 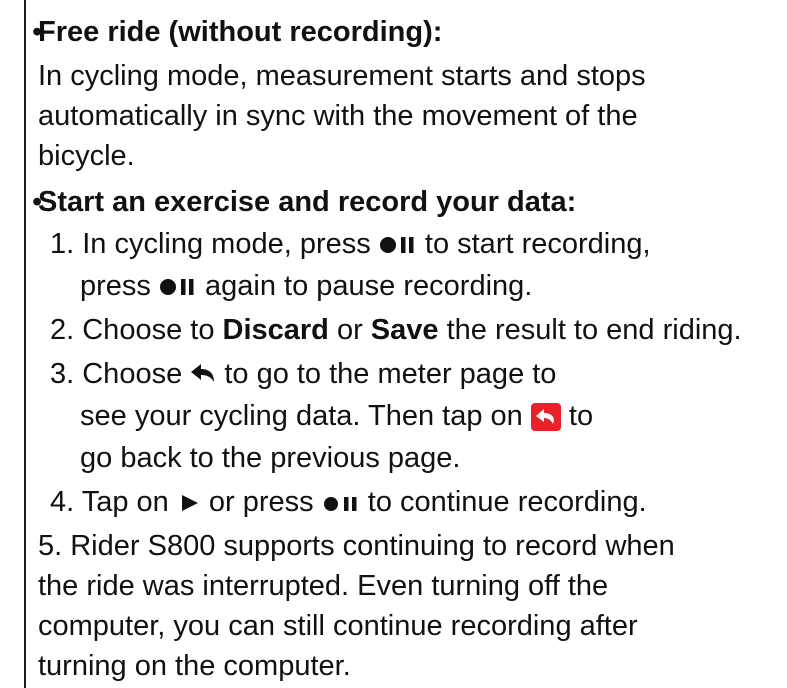 I want to click on play-icon, so click(x=189, y=503).